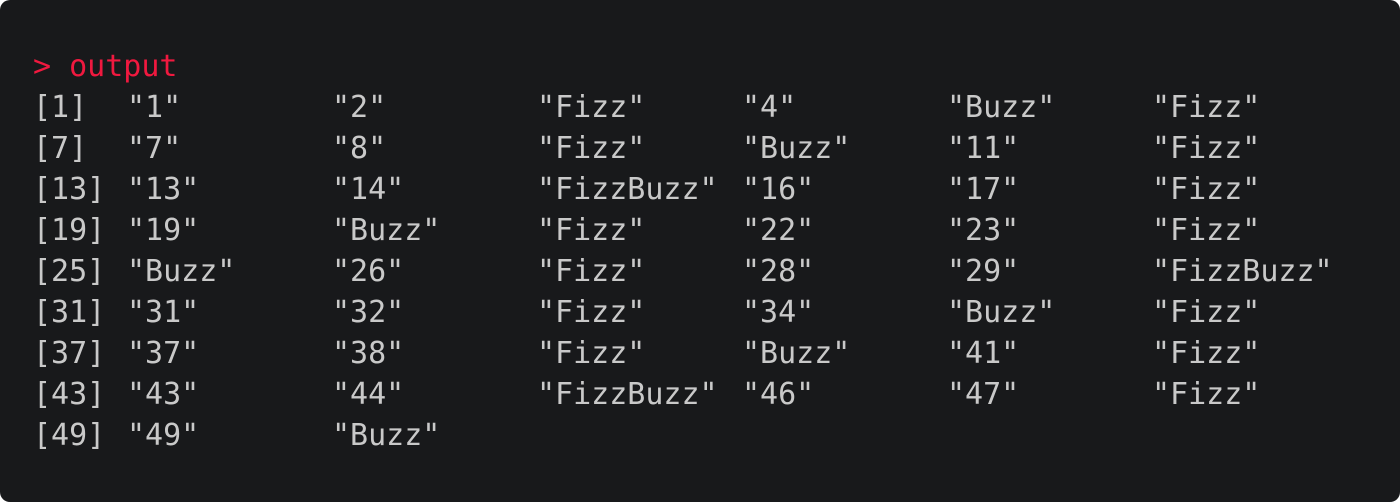 The width and height of the screenshot is (1400, 502). What do you see at coordinates (69, 312) in the screenshot?
I see `row-index: [31]` at bounding box center [69, 312].